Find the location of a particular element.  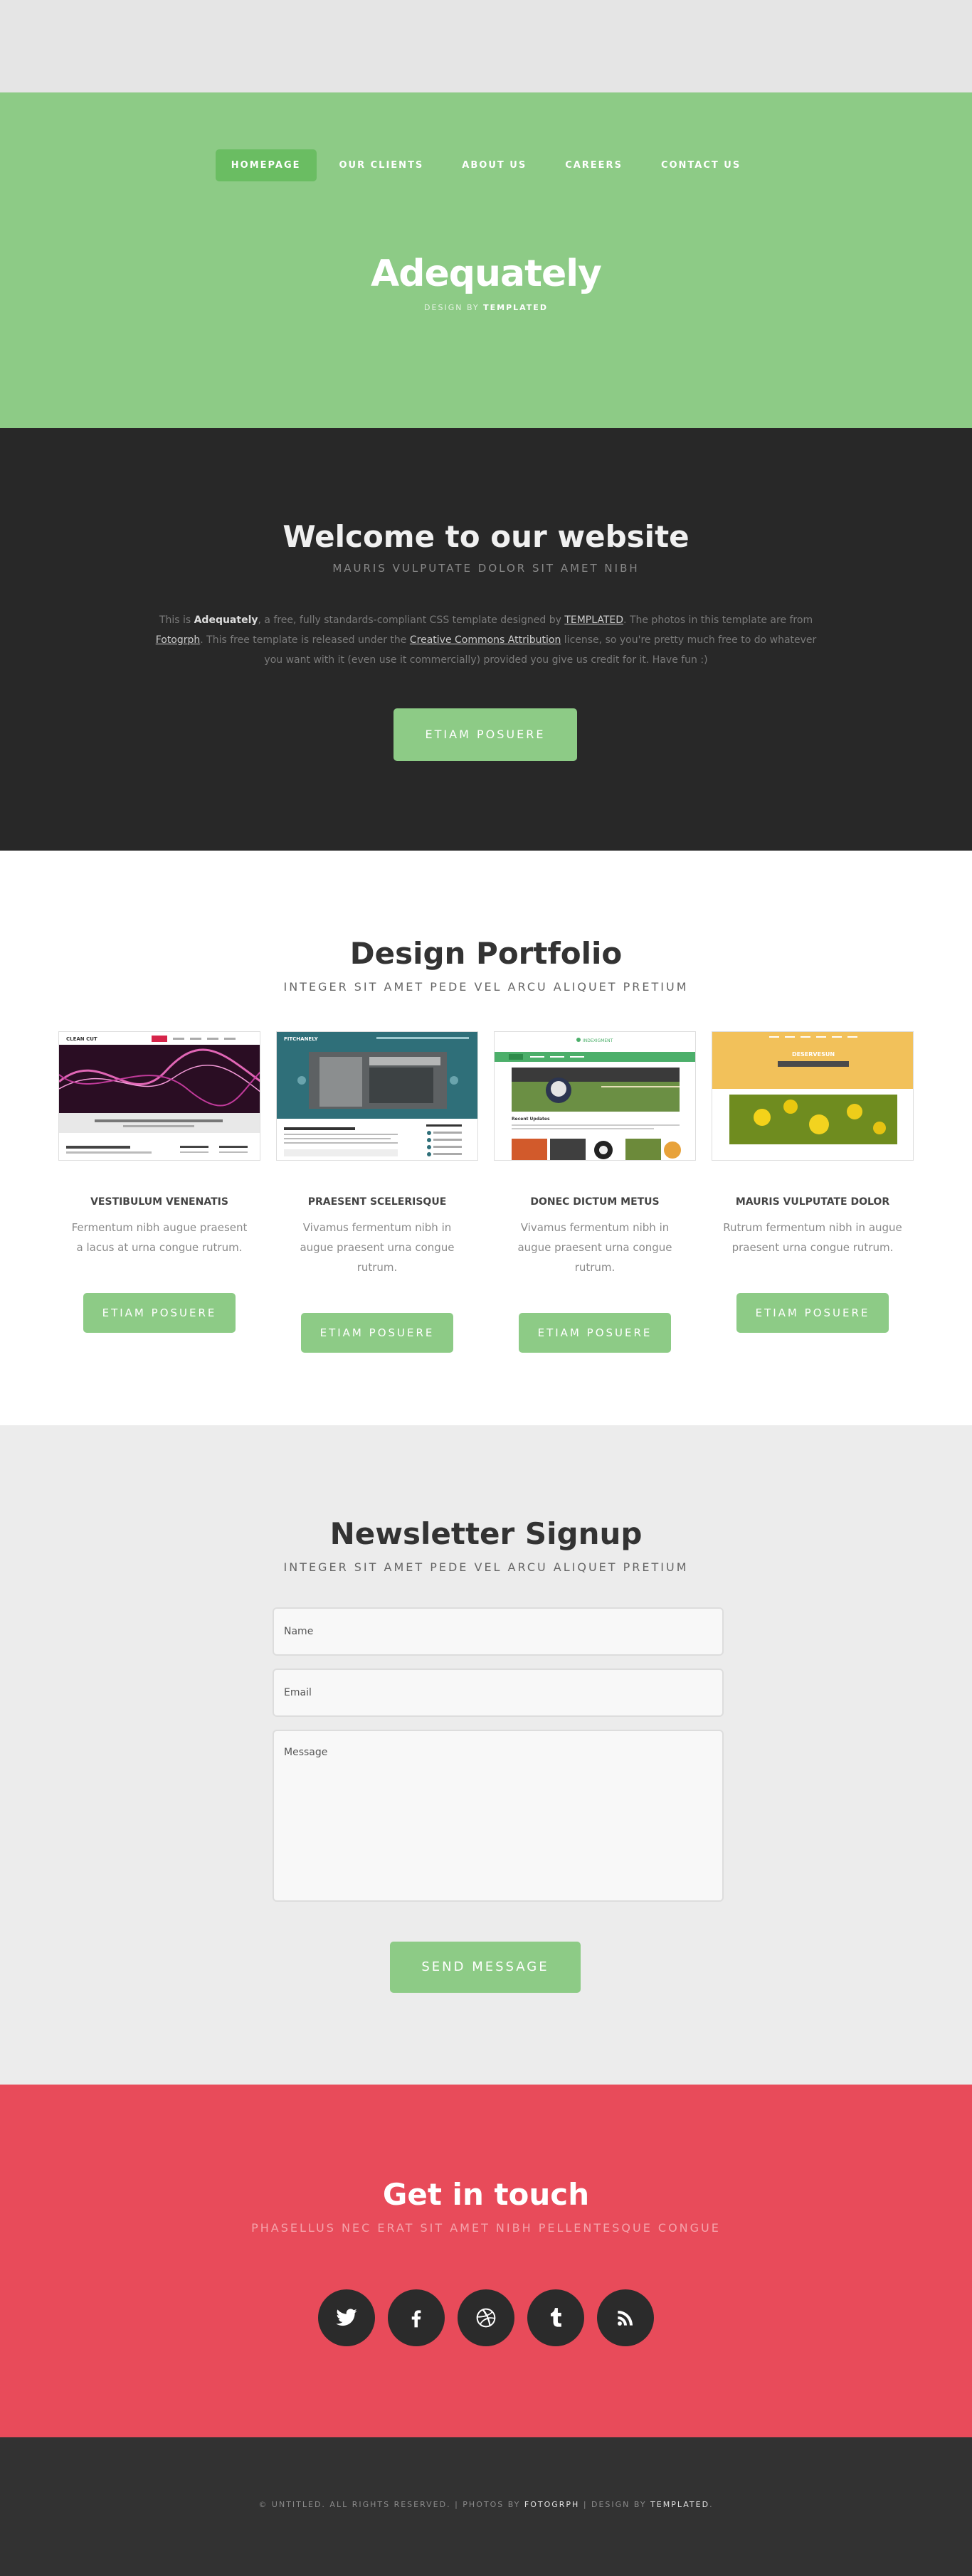

thumbnail-image: CLEAN CUT is located at coordinates (159, 1096).